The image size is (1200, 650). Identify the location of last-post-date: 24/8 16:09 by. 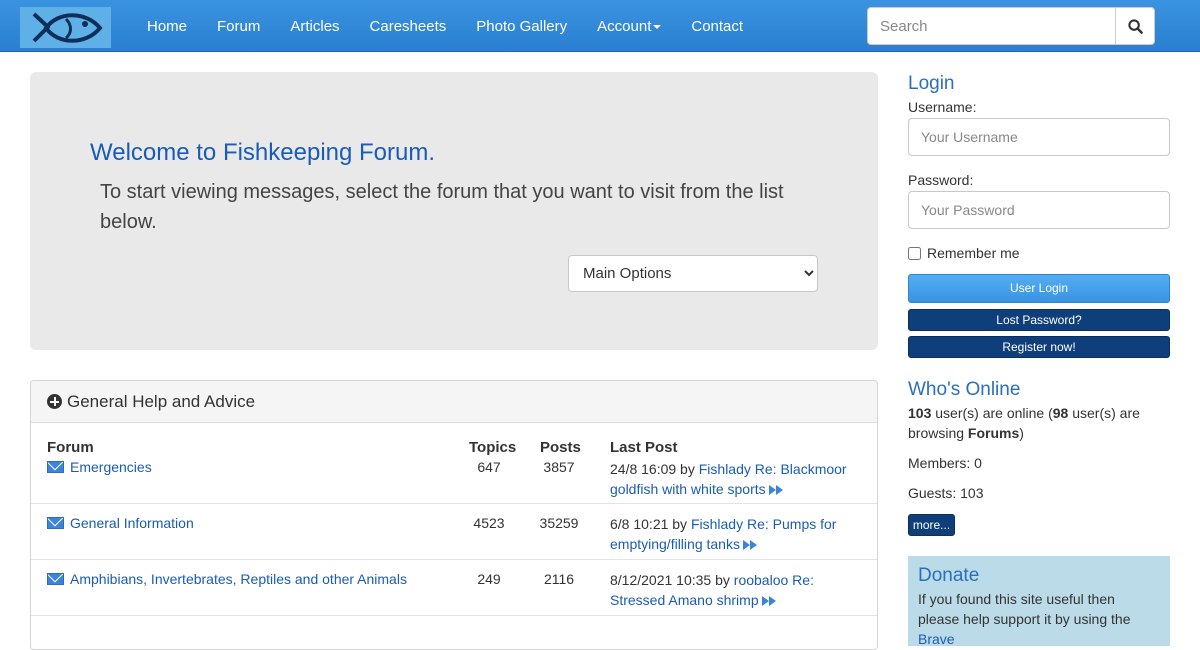
(652, 469).